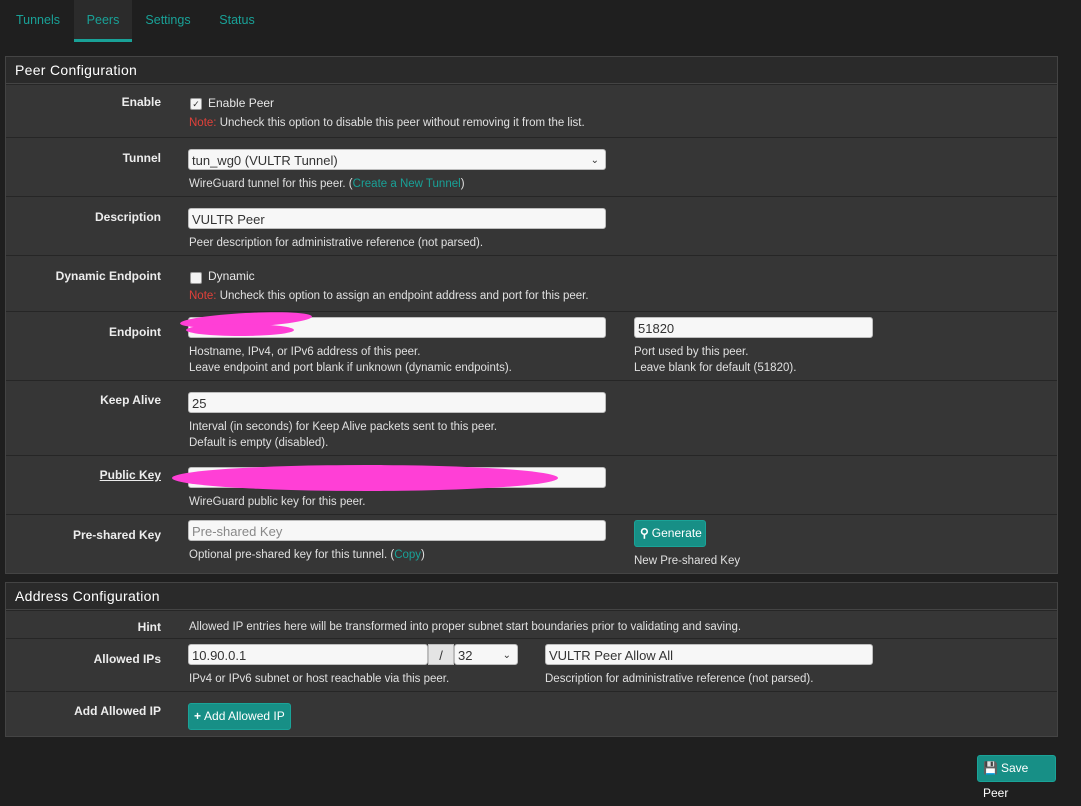 The width and height of the screenshot is (1081, 806). What do you see at coordinates (198, 716) in the screenshot?
I see `plus-icon: +` at bounding box center [198, 716].